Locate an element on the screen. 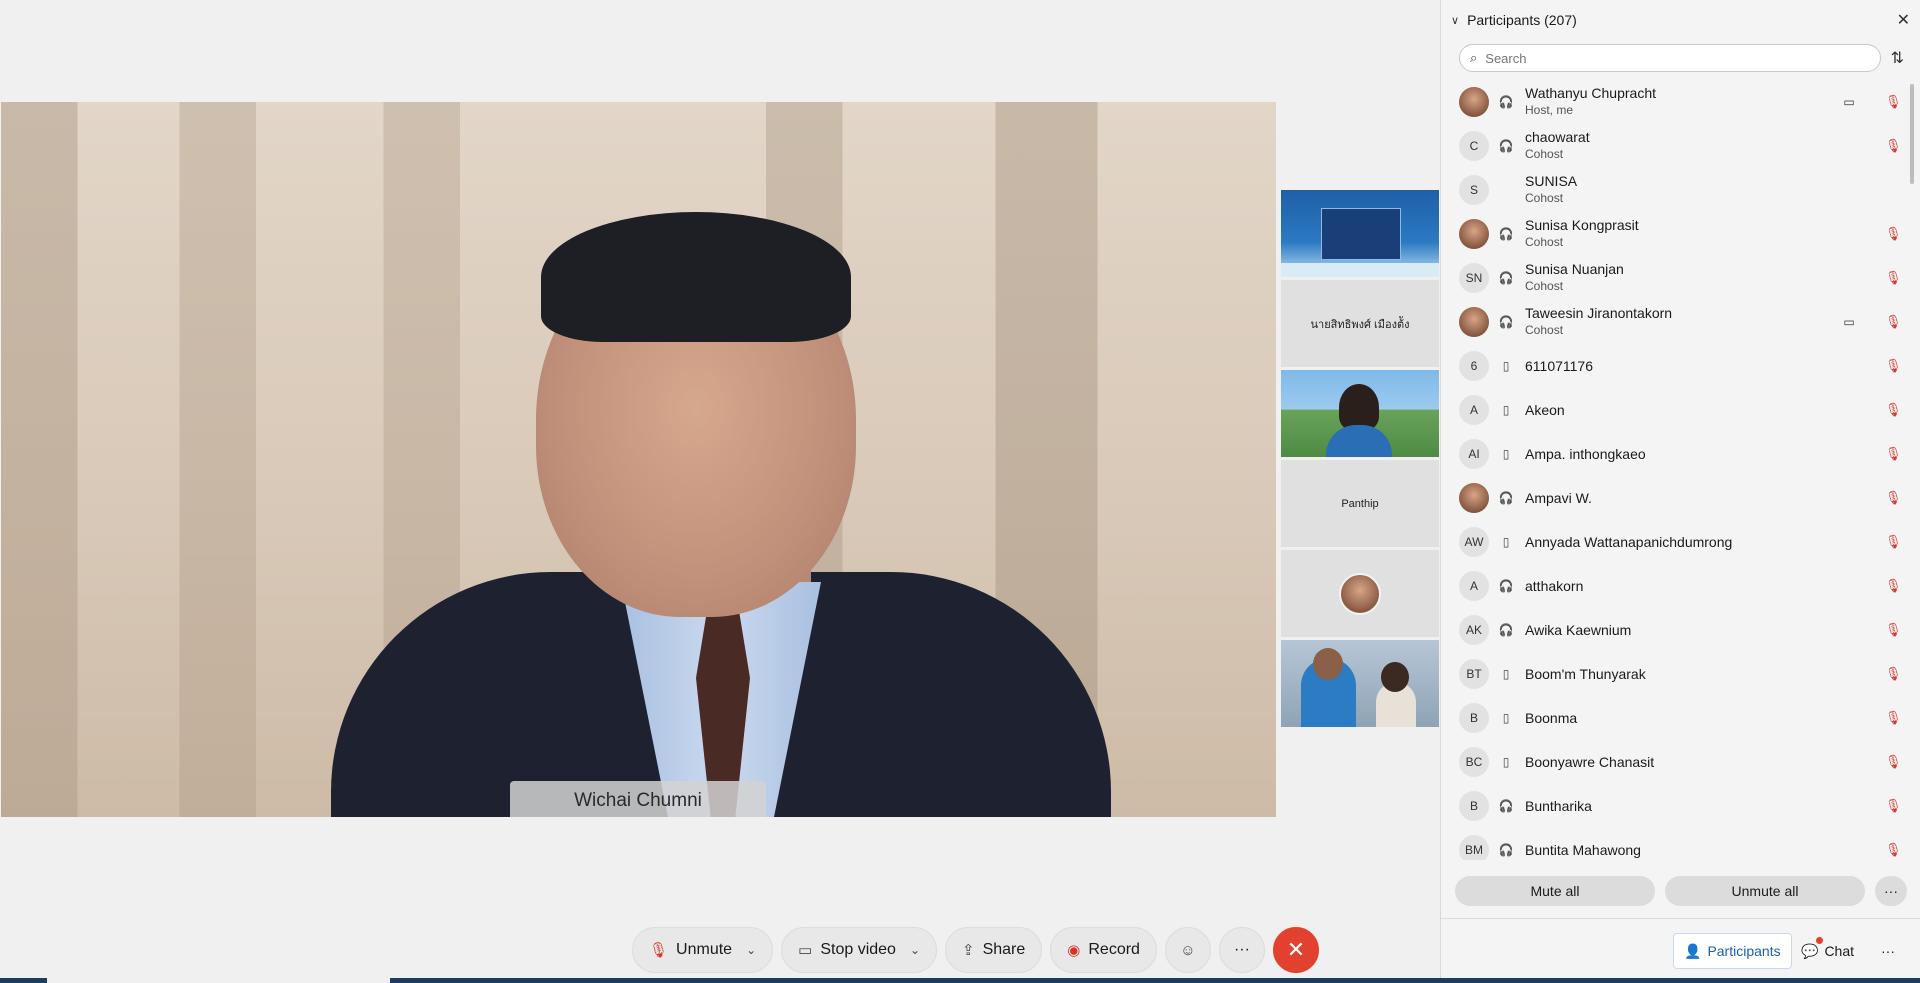 The width and height of the screenshot is (1920, 983). scrollbar is located at coordinates (1912, 134).